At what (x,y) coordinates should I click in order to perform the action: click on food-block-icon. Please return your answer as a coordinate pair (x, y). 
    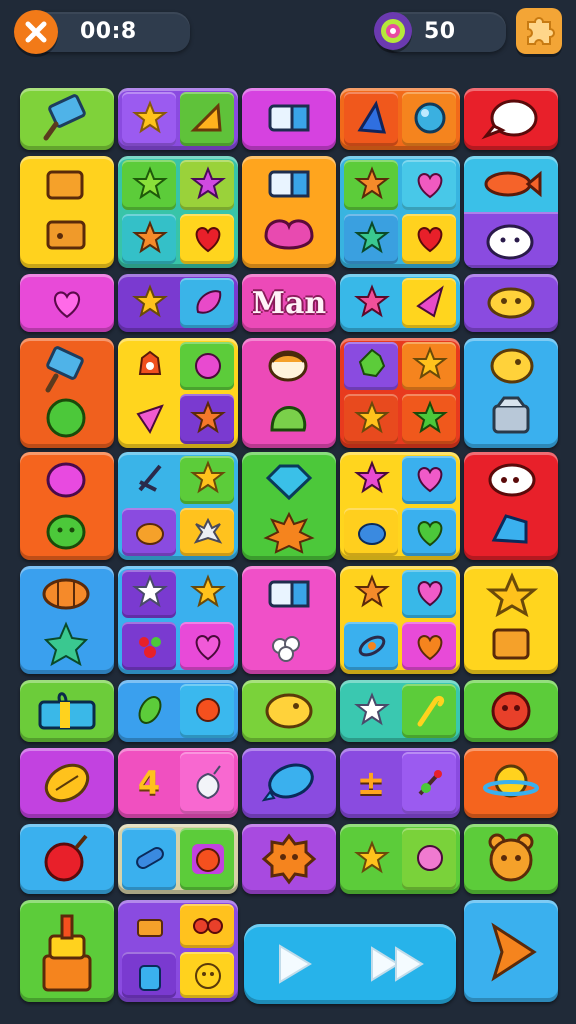
    Looking at the image, I should click on (66, 210).